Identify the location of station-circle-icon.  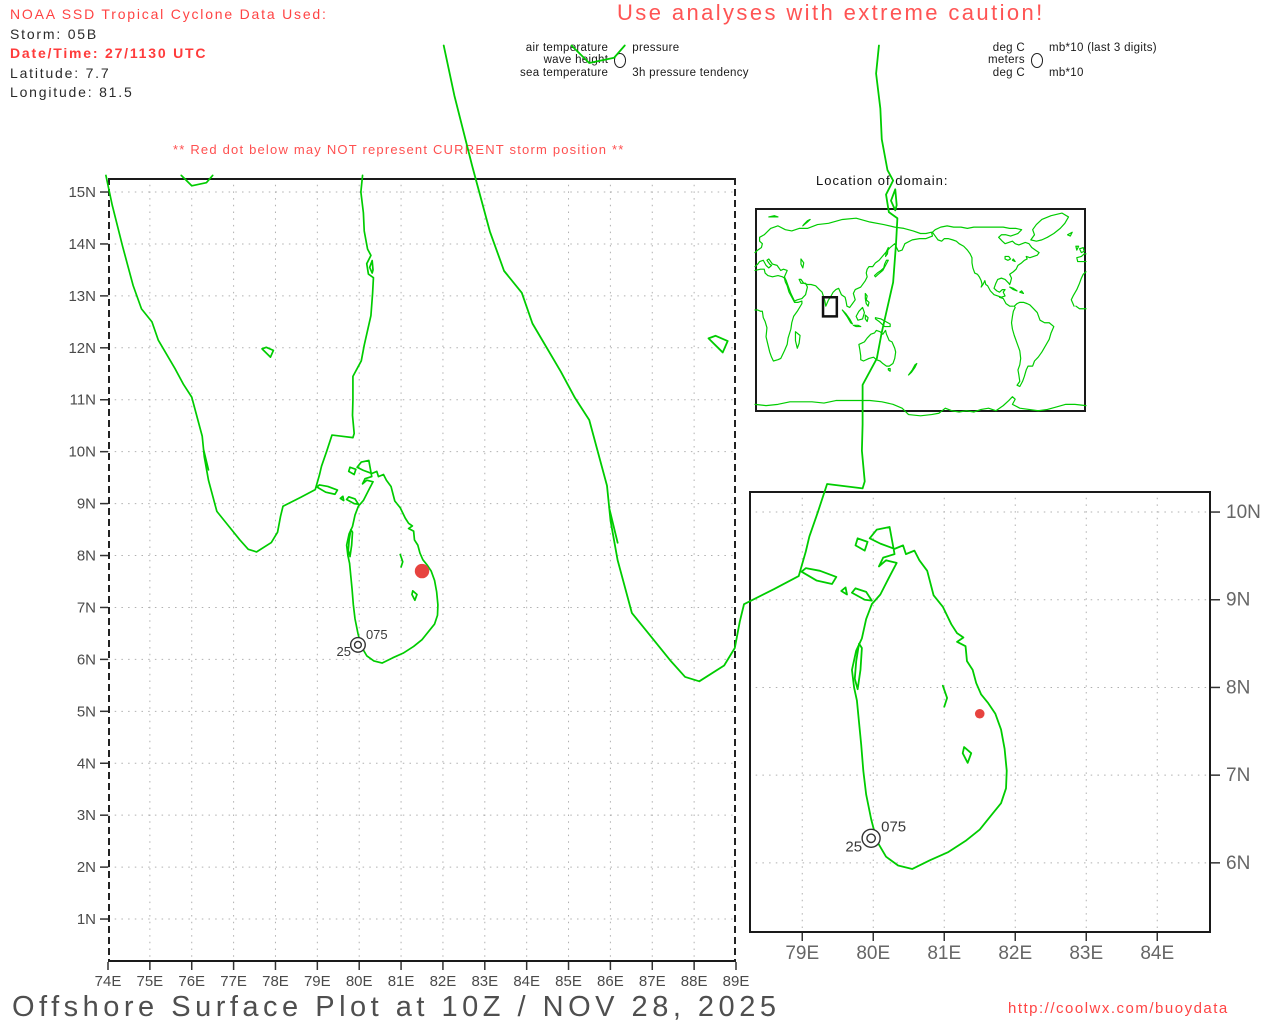
(1036, 60).